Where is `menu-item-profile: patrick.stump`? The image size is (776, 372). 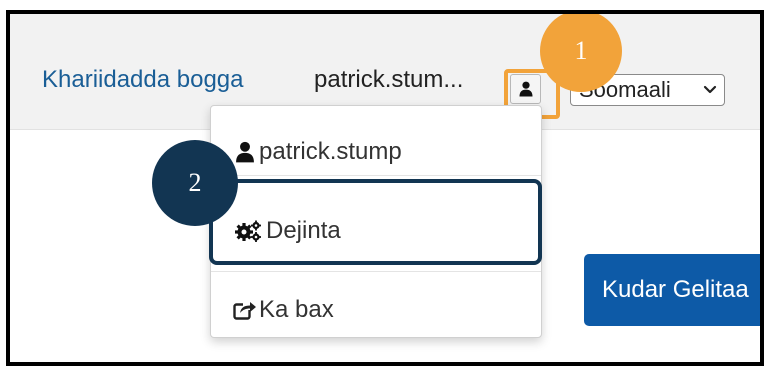 menu-item-profile: patrick.stump is located at coordinates (376, 152).